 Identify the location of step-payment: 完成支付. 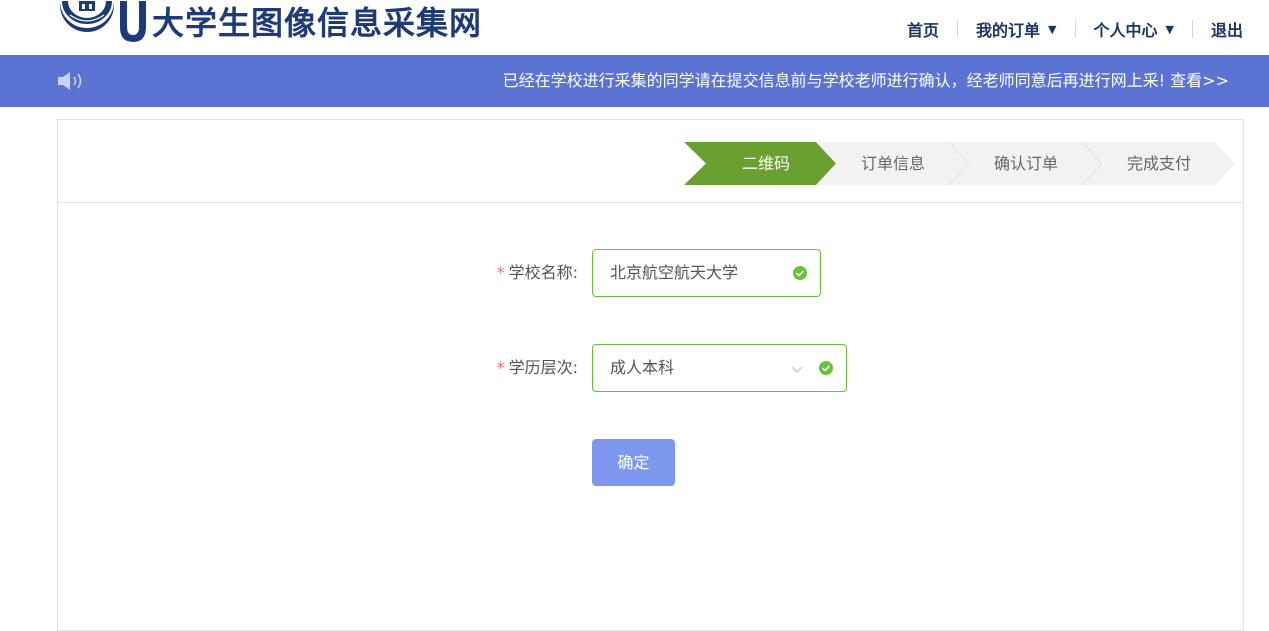
(1159, 163).